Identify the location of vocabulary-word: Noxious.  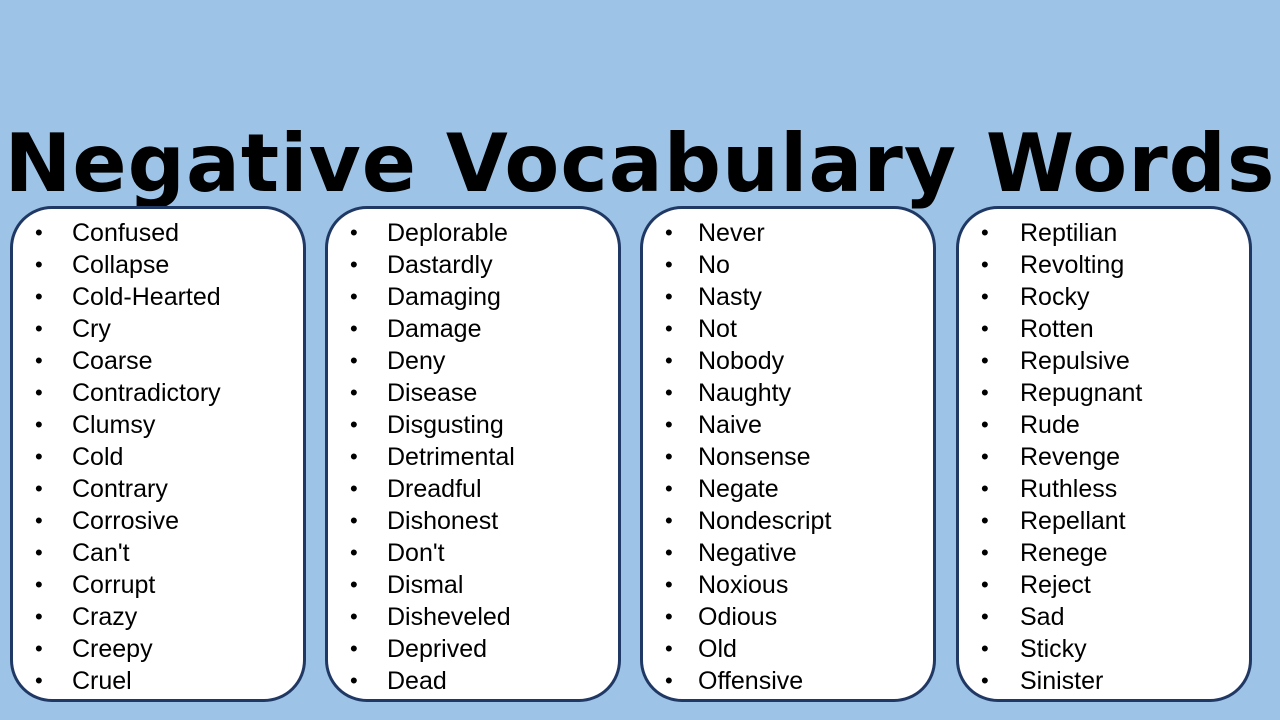
(743, 585).